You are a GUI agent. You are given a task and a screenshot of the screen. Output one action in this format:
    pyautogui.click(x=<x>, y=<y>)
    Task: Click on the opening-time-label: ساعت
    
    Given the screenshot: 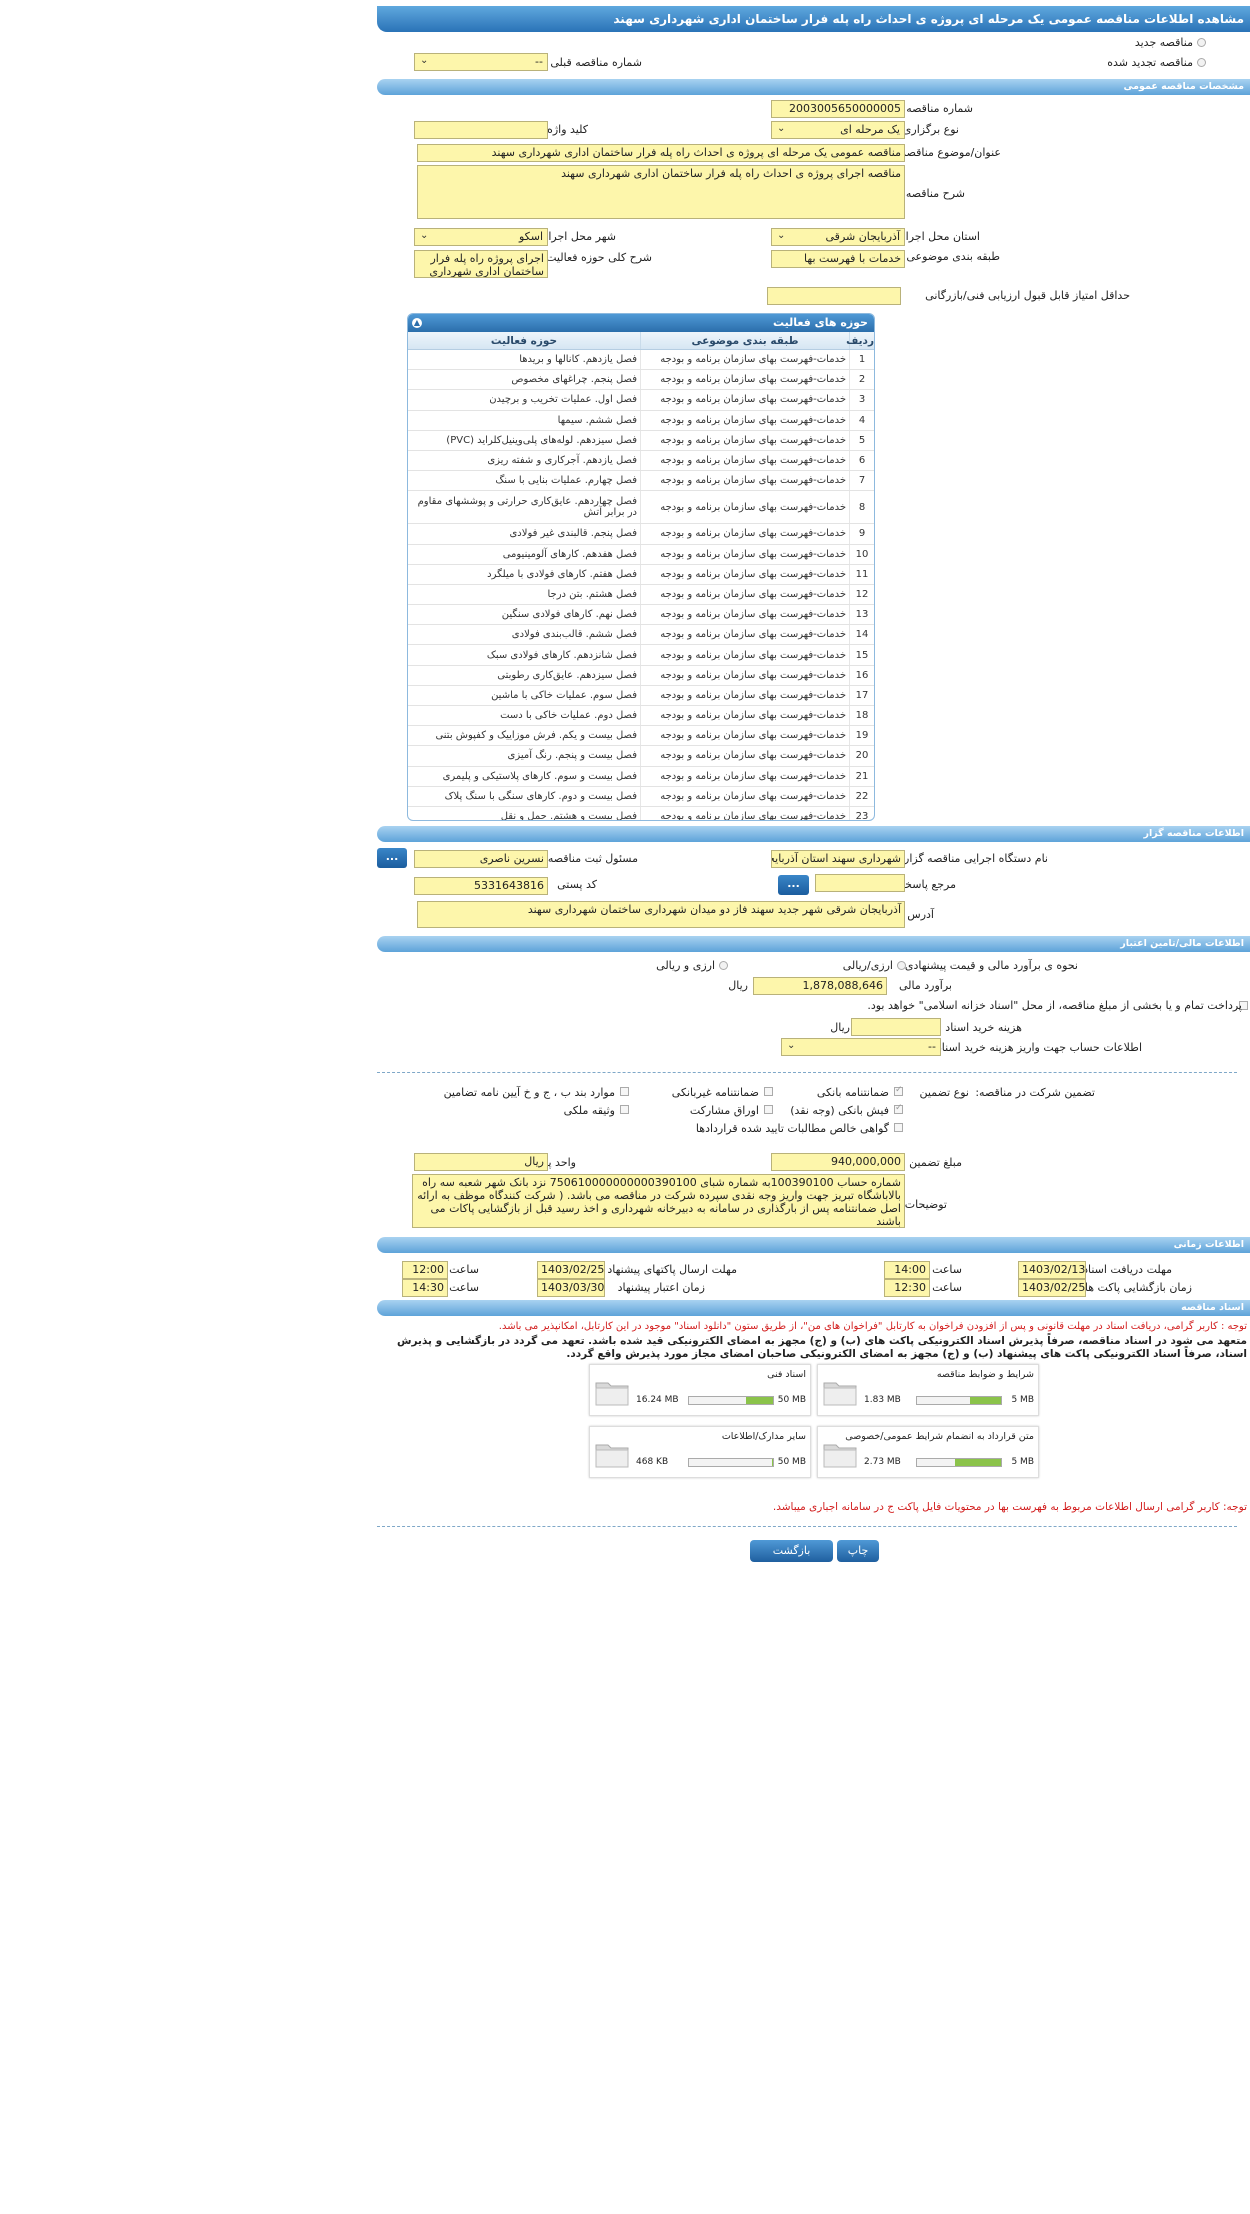 What is the action you would take?
    pyautogui.click(x=947, y=1287)
    